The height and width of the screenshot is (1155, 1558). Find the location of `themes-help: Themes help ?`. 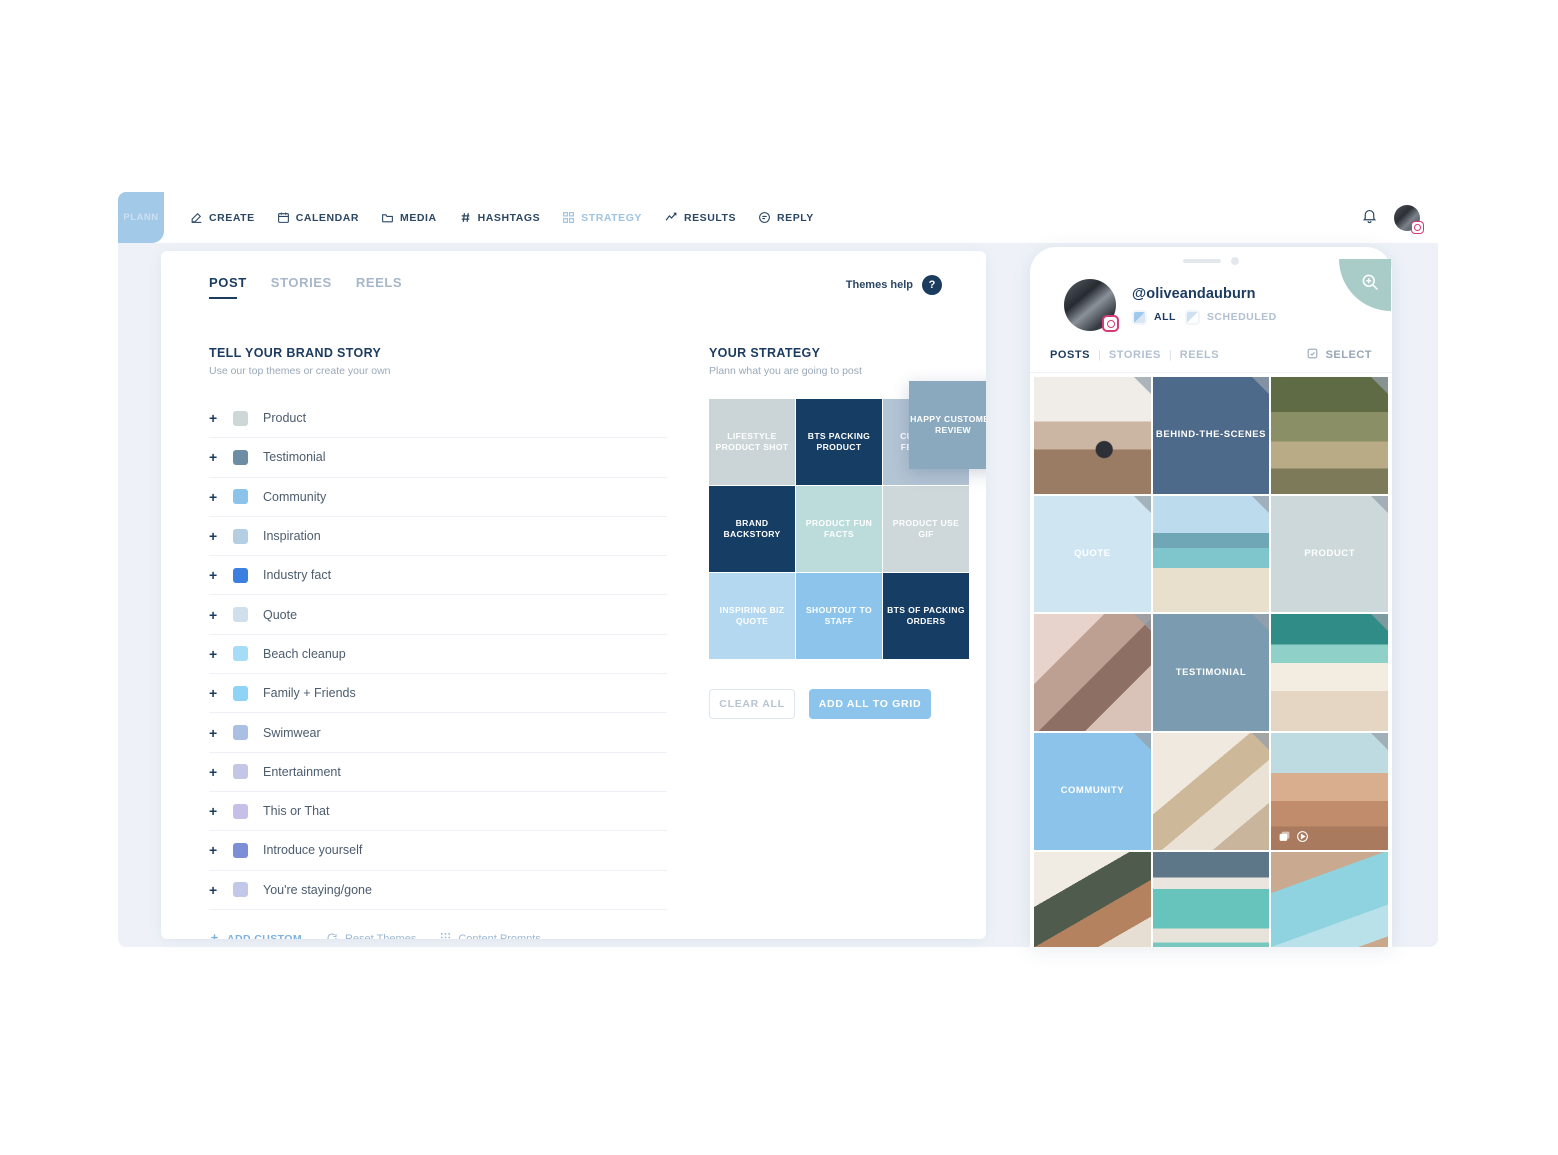

themes-help: Themes help ? is located at coordinates (894, 285).